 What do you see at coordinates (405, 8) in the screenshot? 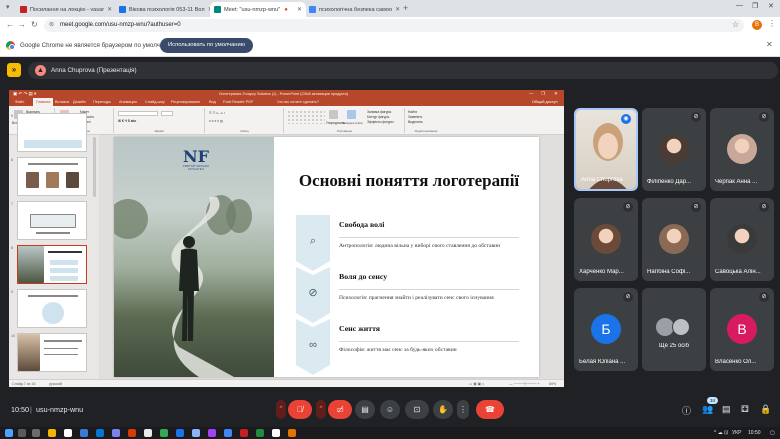
I see `new-tab-button: +` at bounding box center [405, 8].